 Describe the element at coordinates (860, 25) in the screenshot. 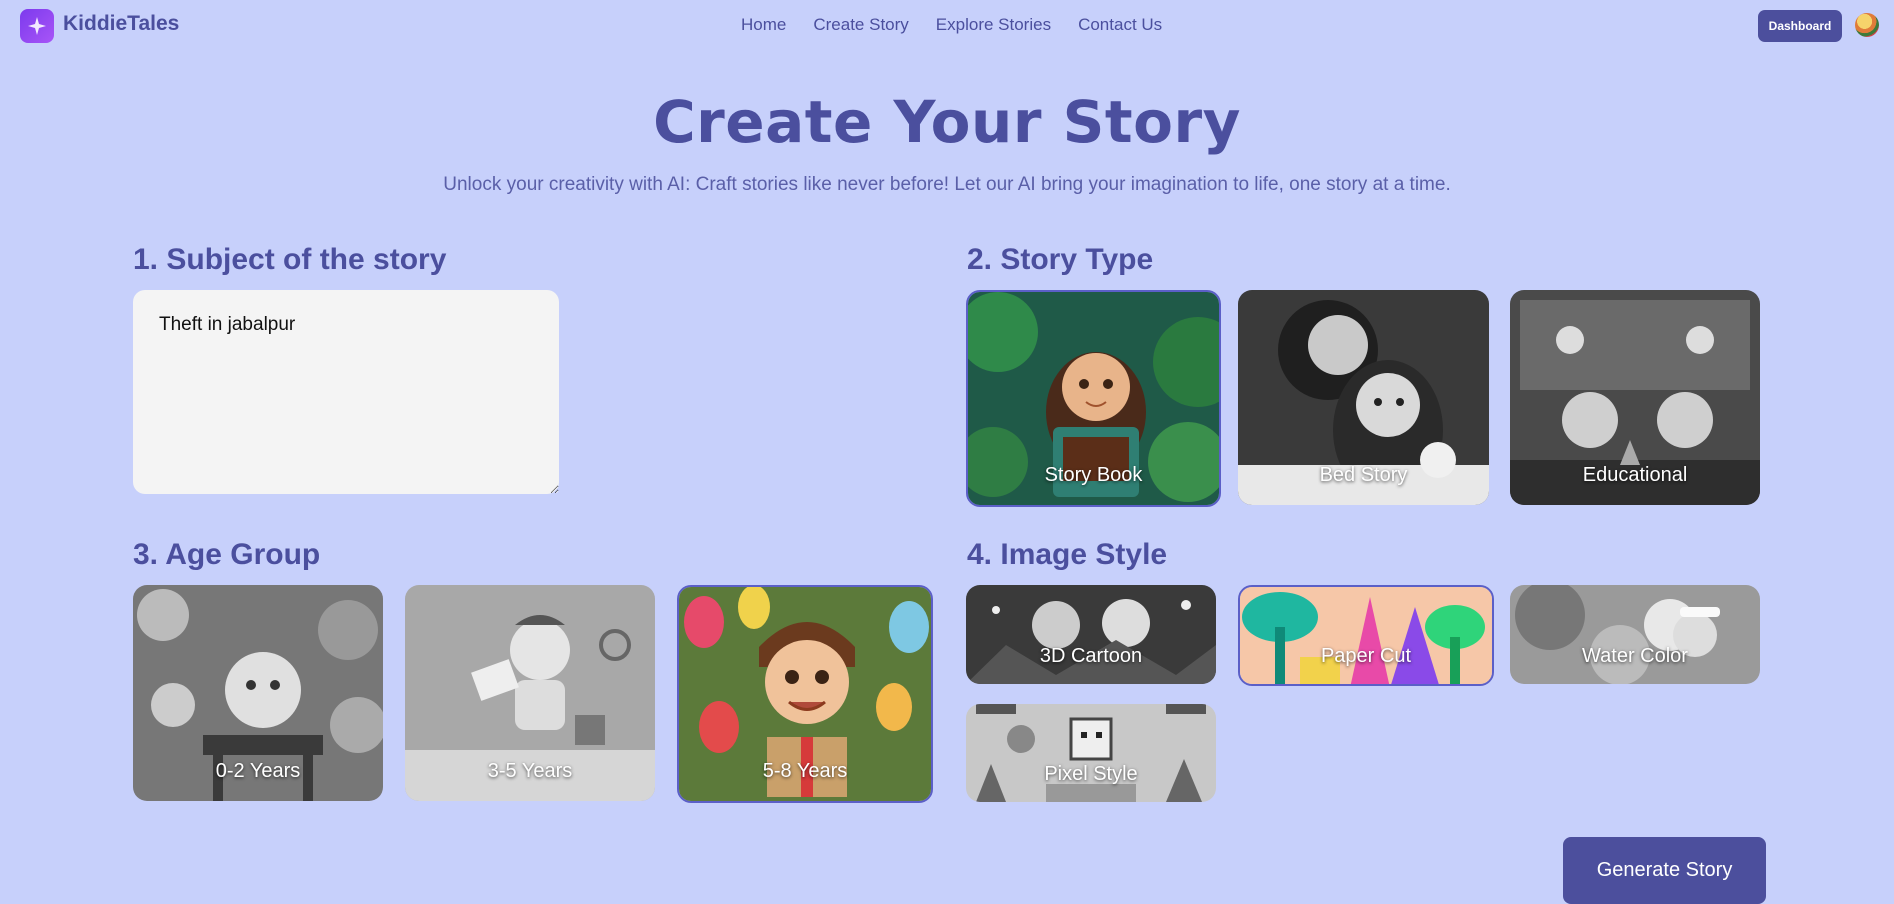

I see `nav-link-create-story: Create Story` at that location.